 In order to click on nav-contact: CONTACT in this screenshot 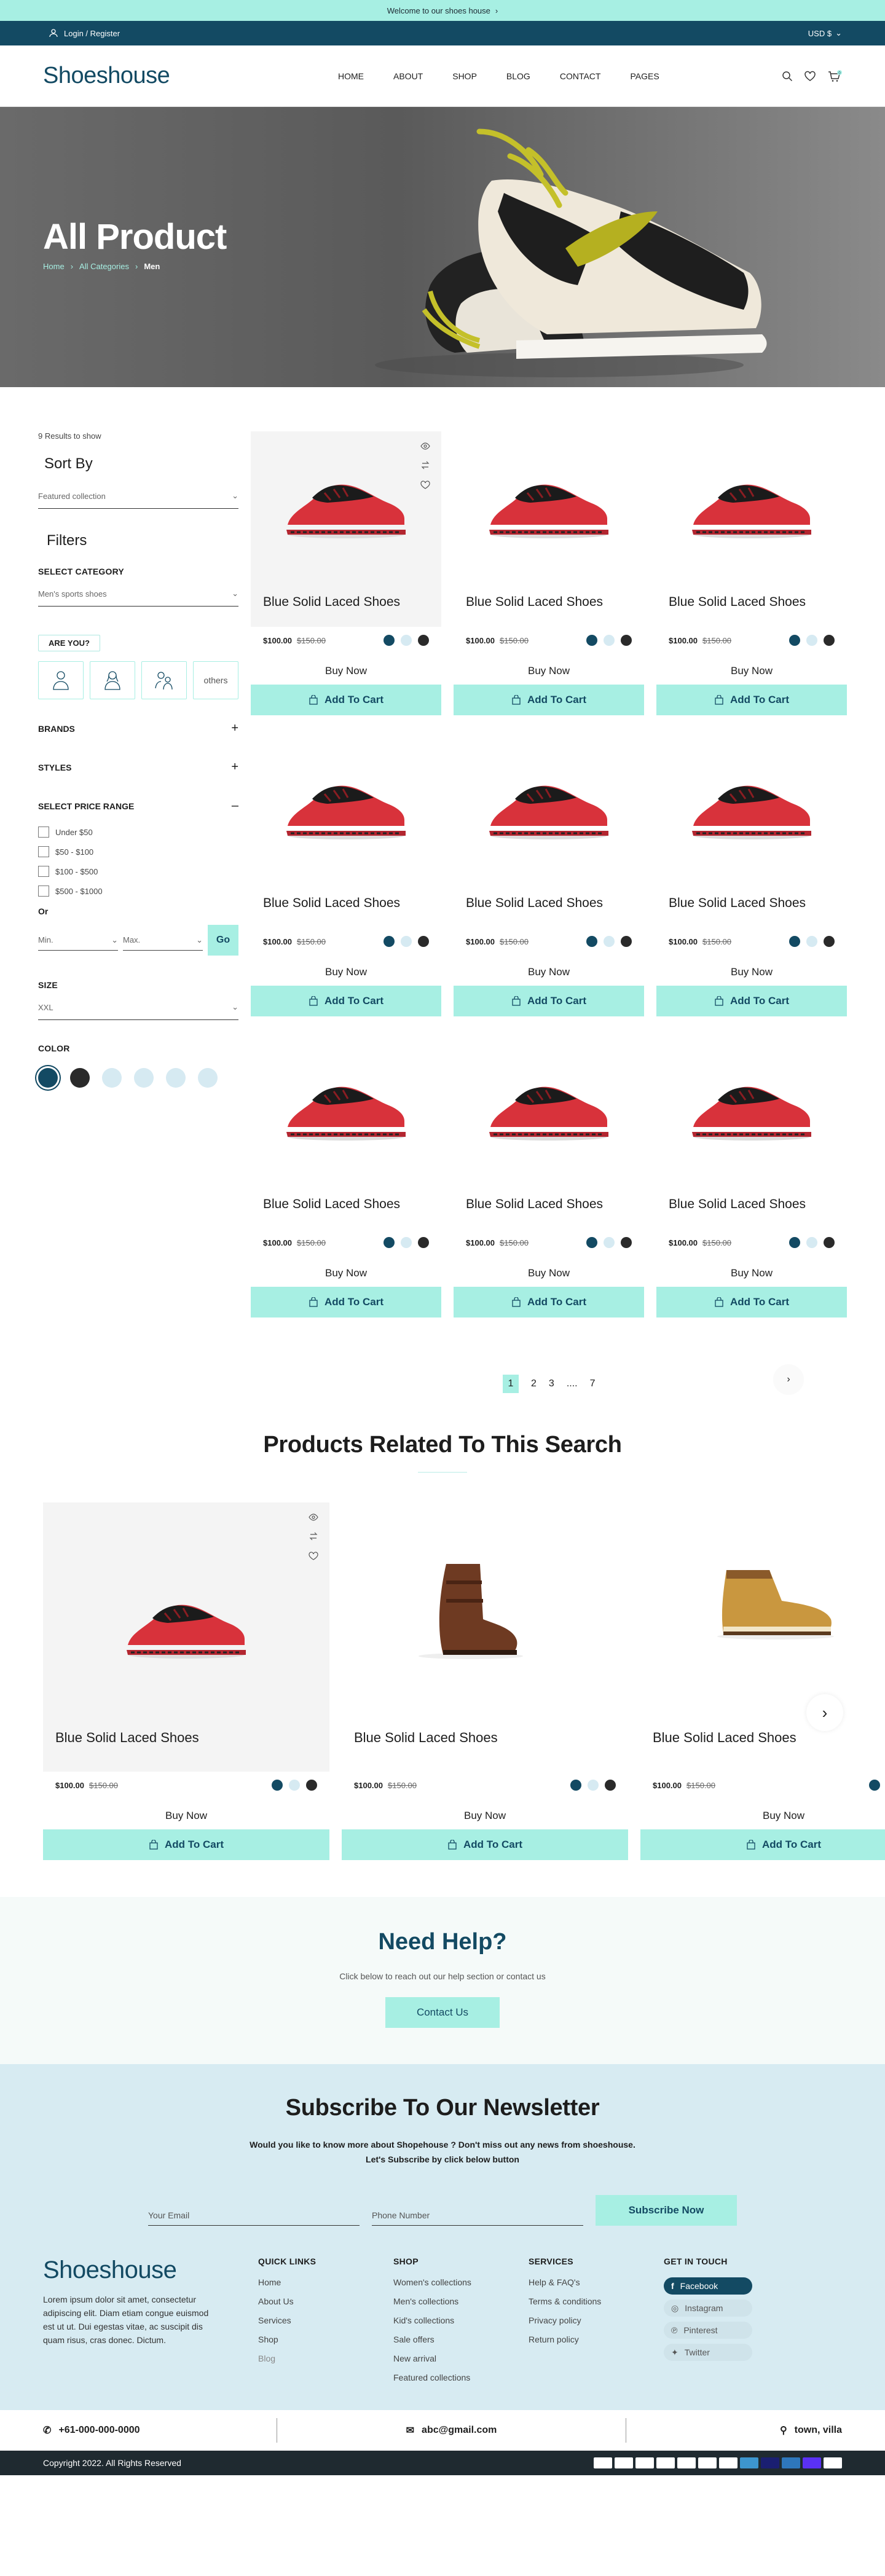, I will do `click(580, 76)`.